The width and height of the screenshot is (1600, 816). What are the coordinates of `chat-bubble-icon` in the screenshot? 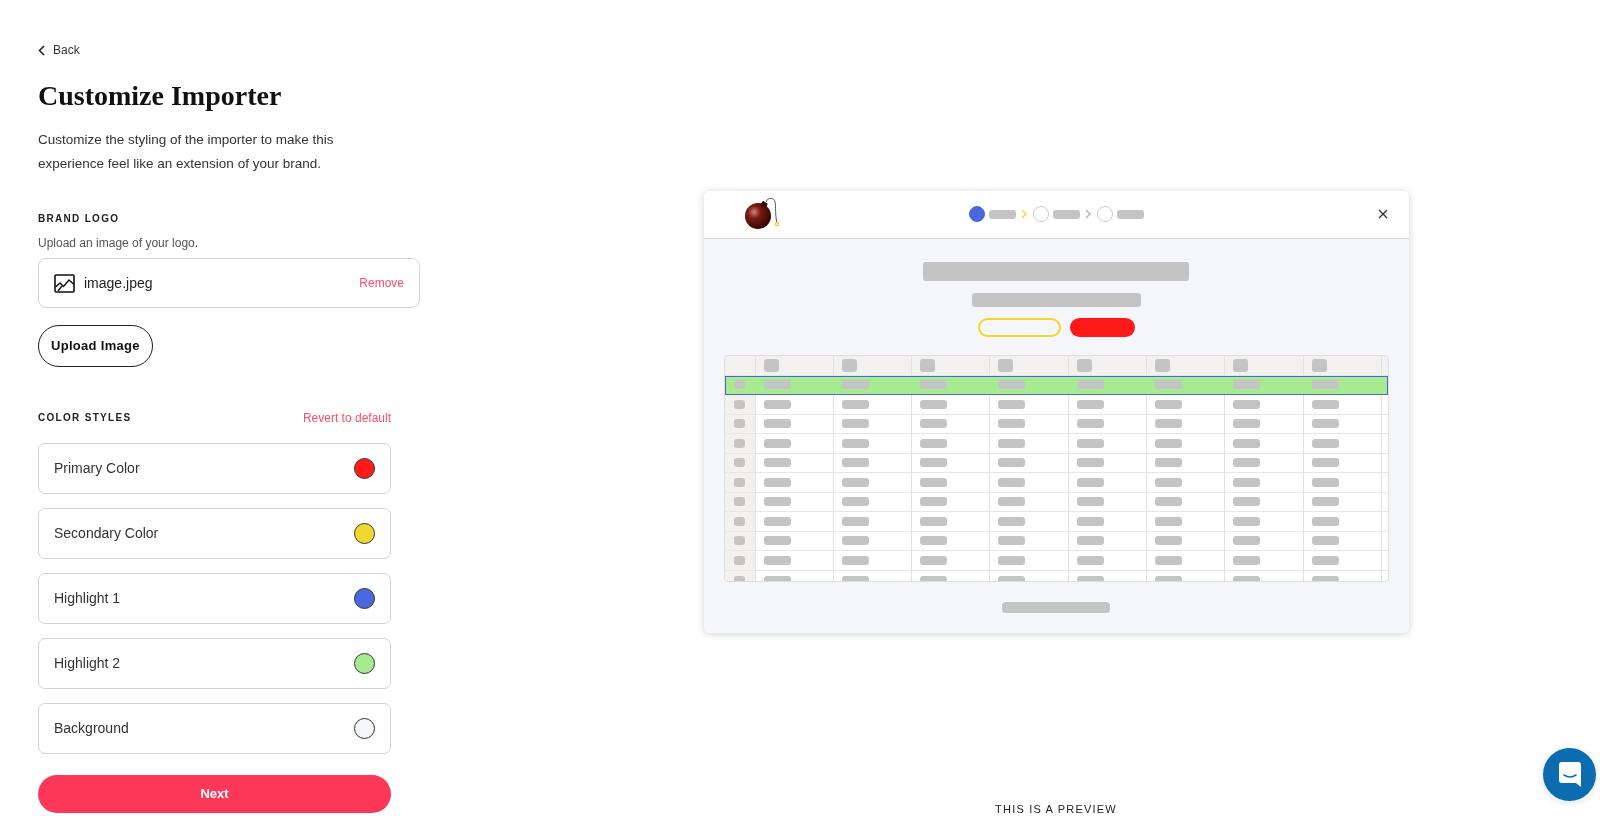 It's located at (1569, 774).